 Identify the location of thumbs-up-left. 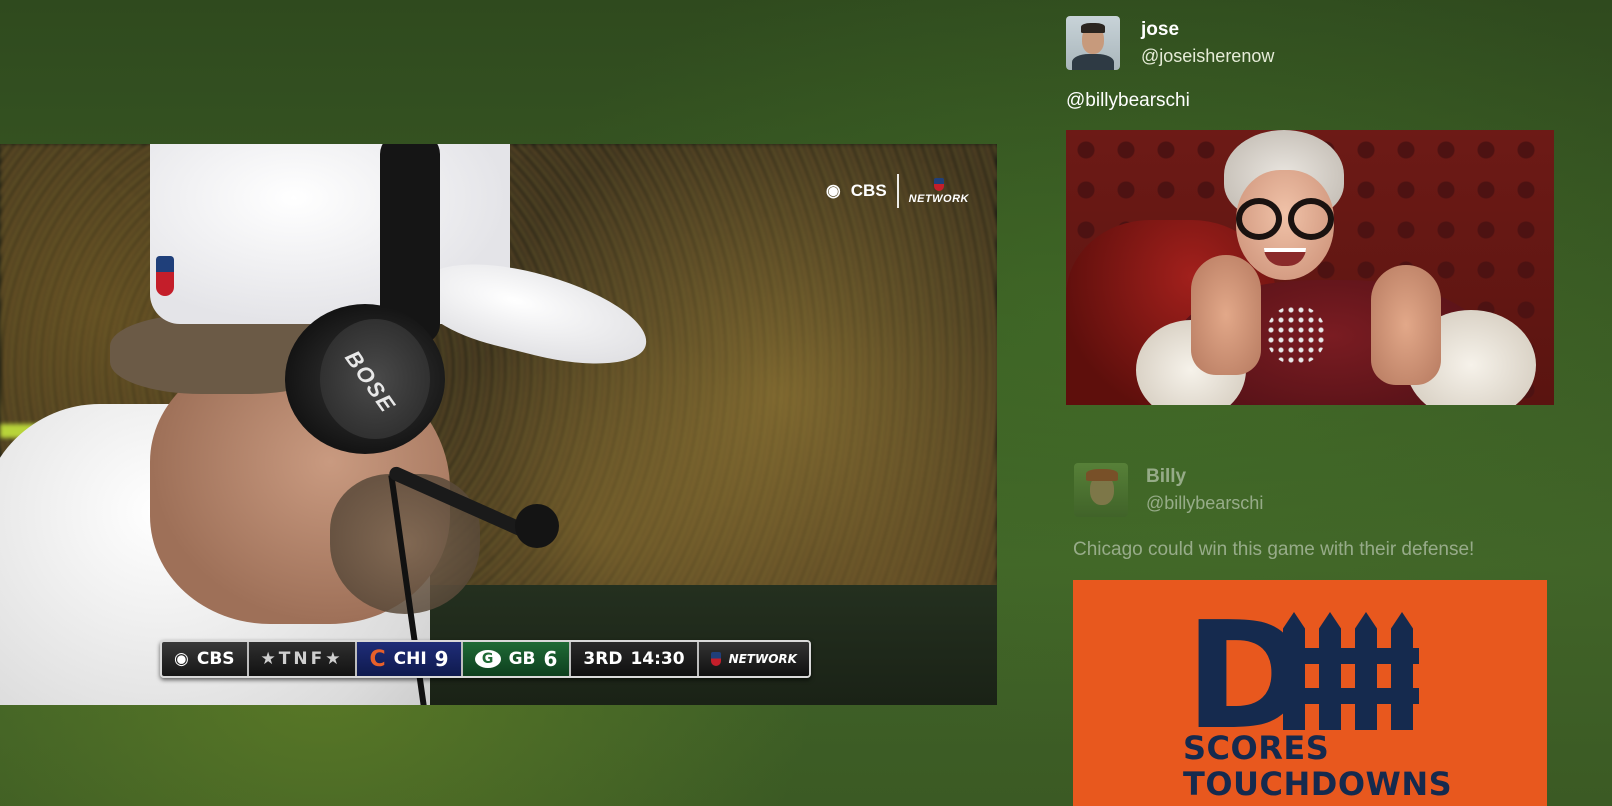
(1226, 315).